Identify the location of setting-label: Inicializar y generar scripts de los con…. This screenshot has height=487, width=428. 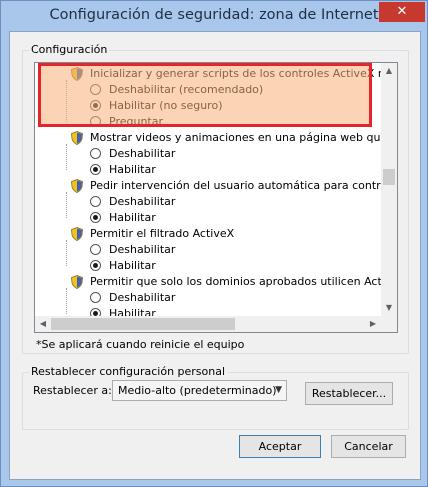
(244, 73).